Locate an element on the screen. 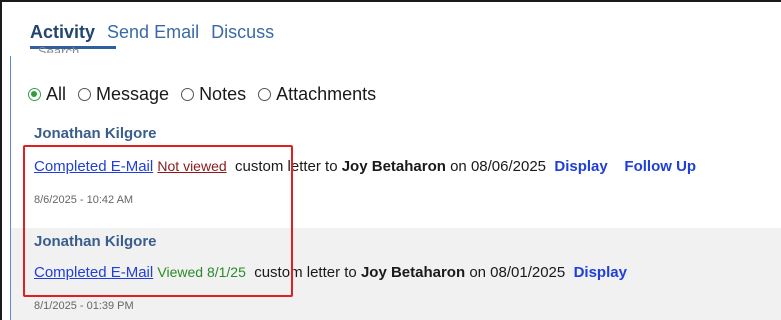  filter-option-message: Message is located at coordinates (123, 94).